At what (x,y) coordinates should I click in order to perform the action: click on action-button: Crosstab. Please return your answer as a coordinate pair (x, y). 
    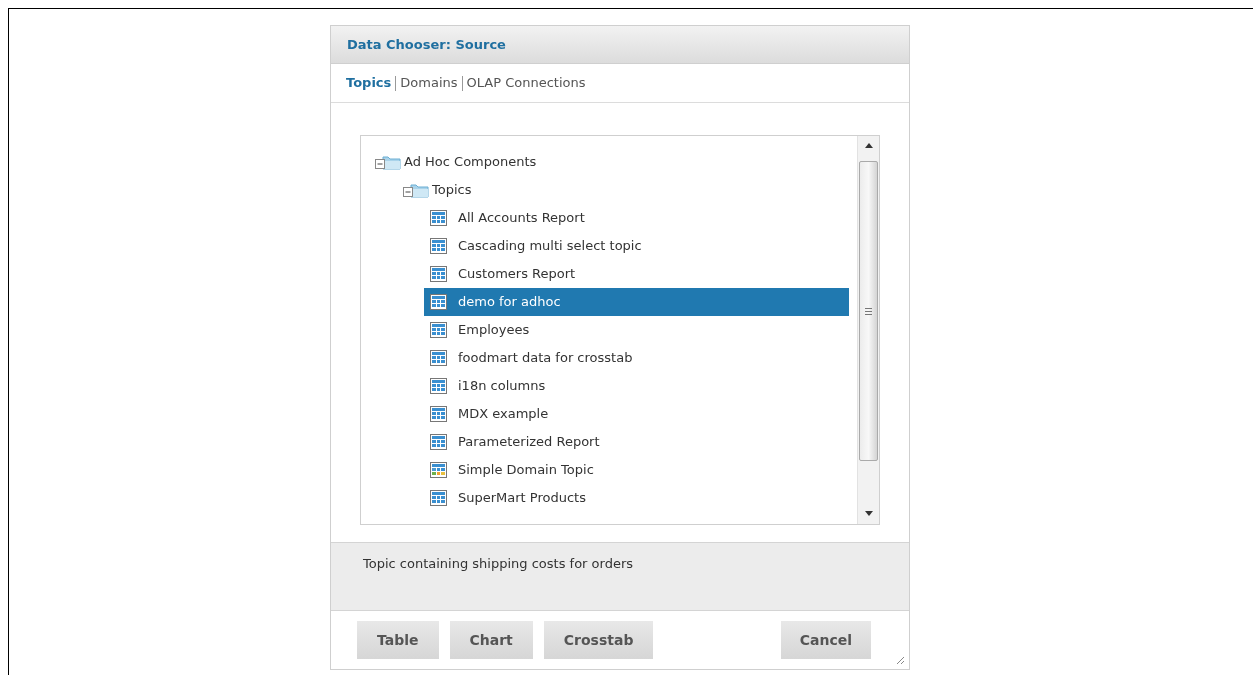
    Looking at the image, I should click on (598, 640).